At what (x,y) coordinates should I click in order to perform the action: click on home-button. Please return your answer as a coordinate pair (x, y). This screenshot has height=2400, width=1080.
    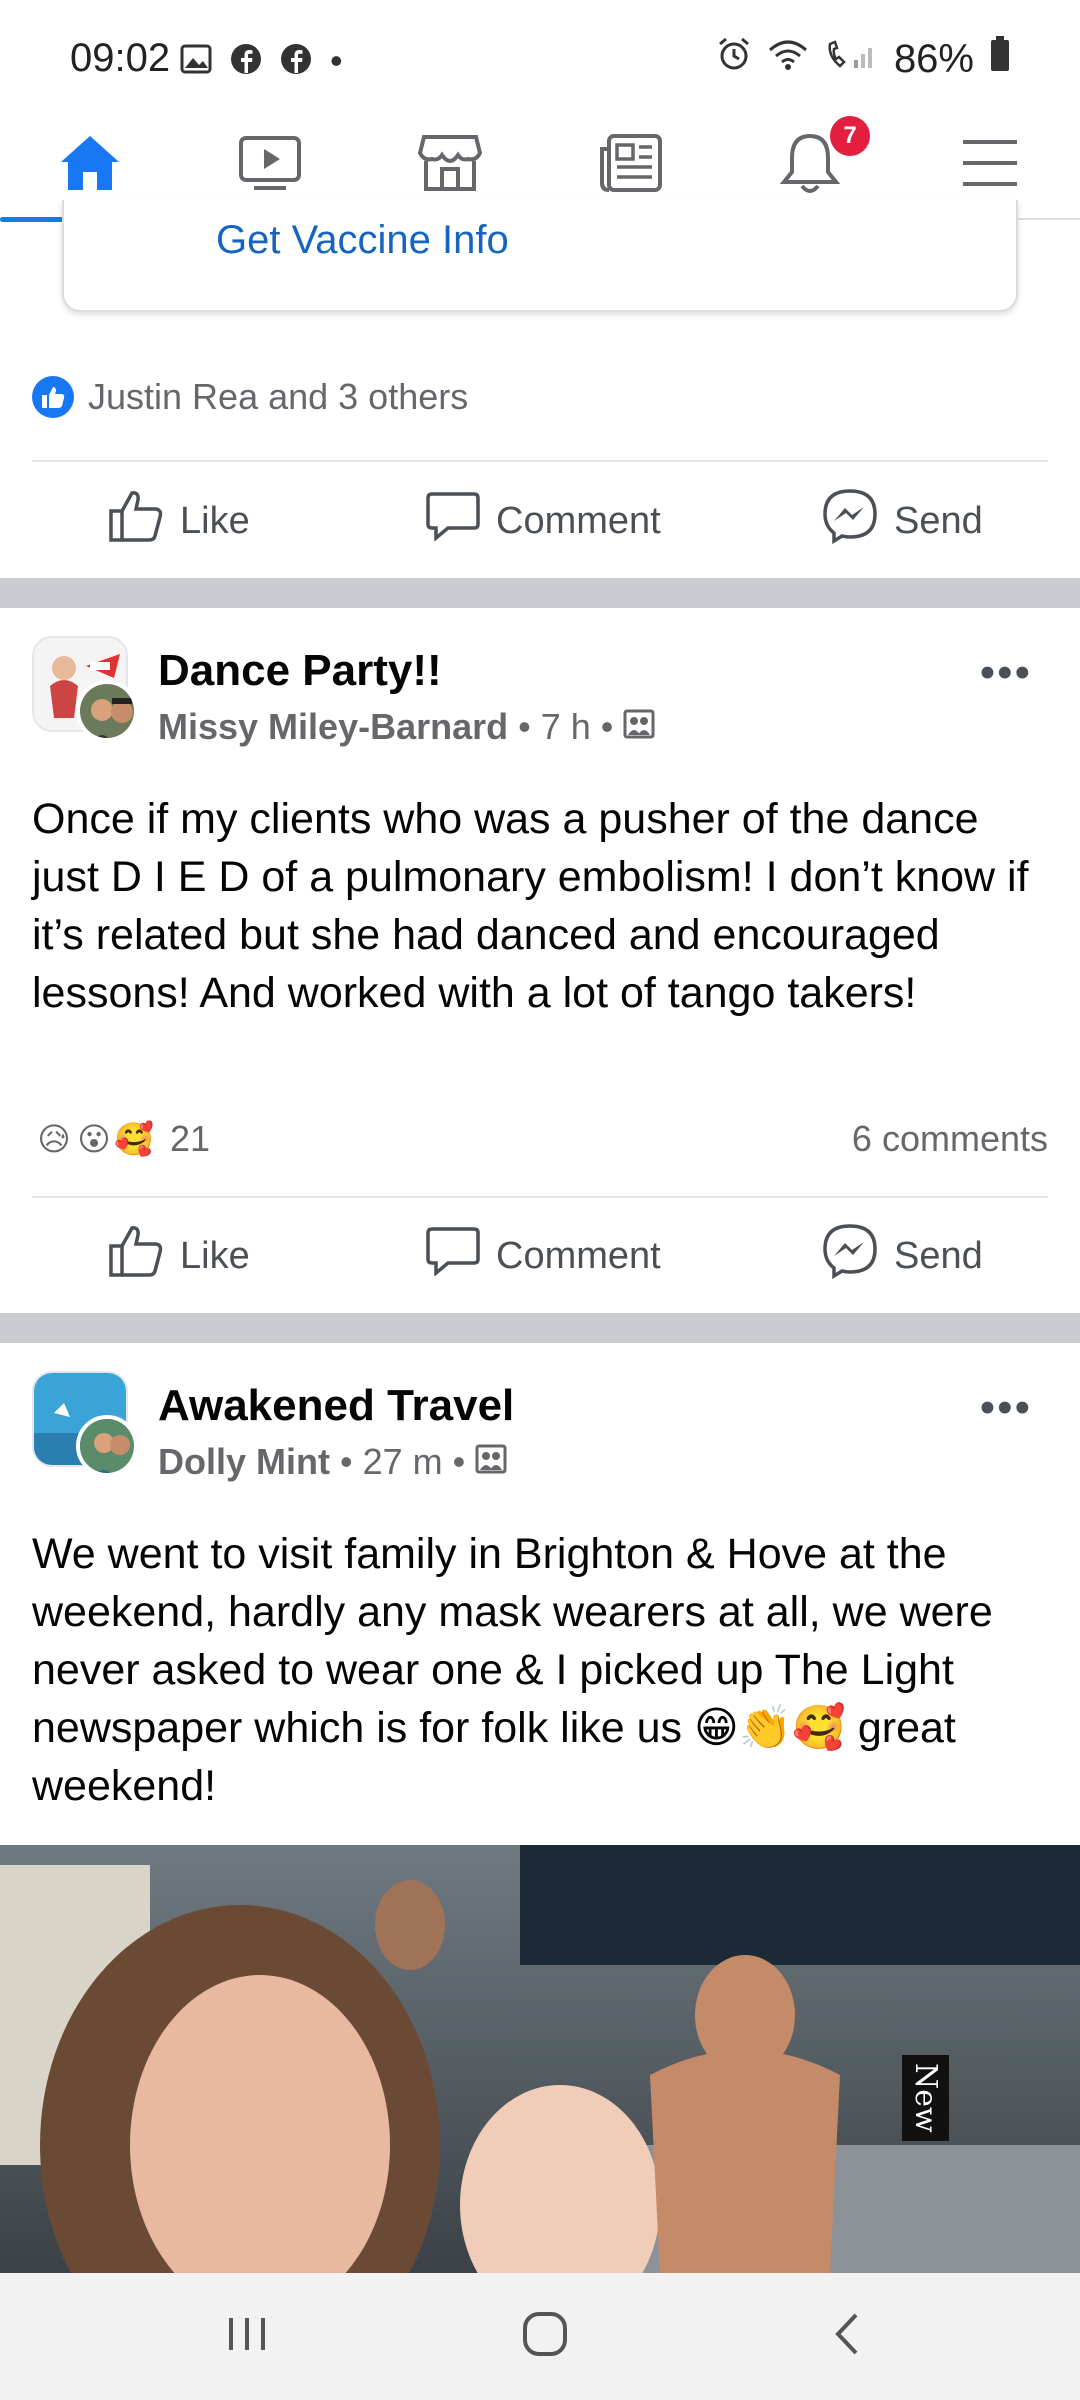
    Looking at the image, I should click on (545, 2336).